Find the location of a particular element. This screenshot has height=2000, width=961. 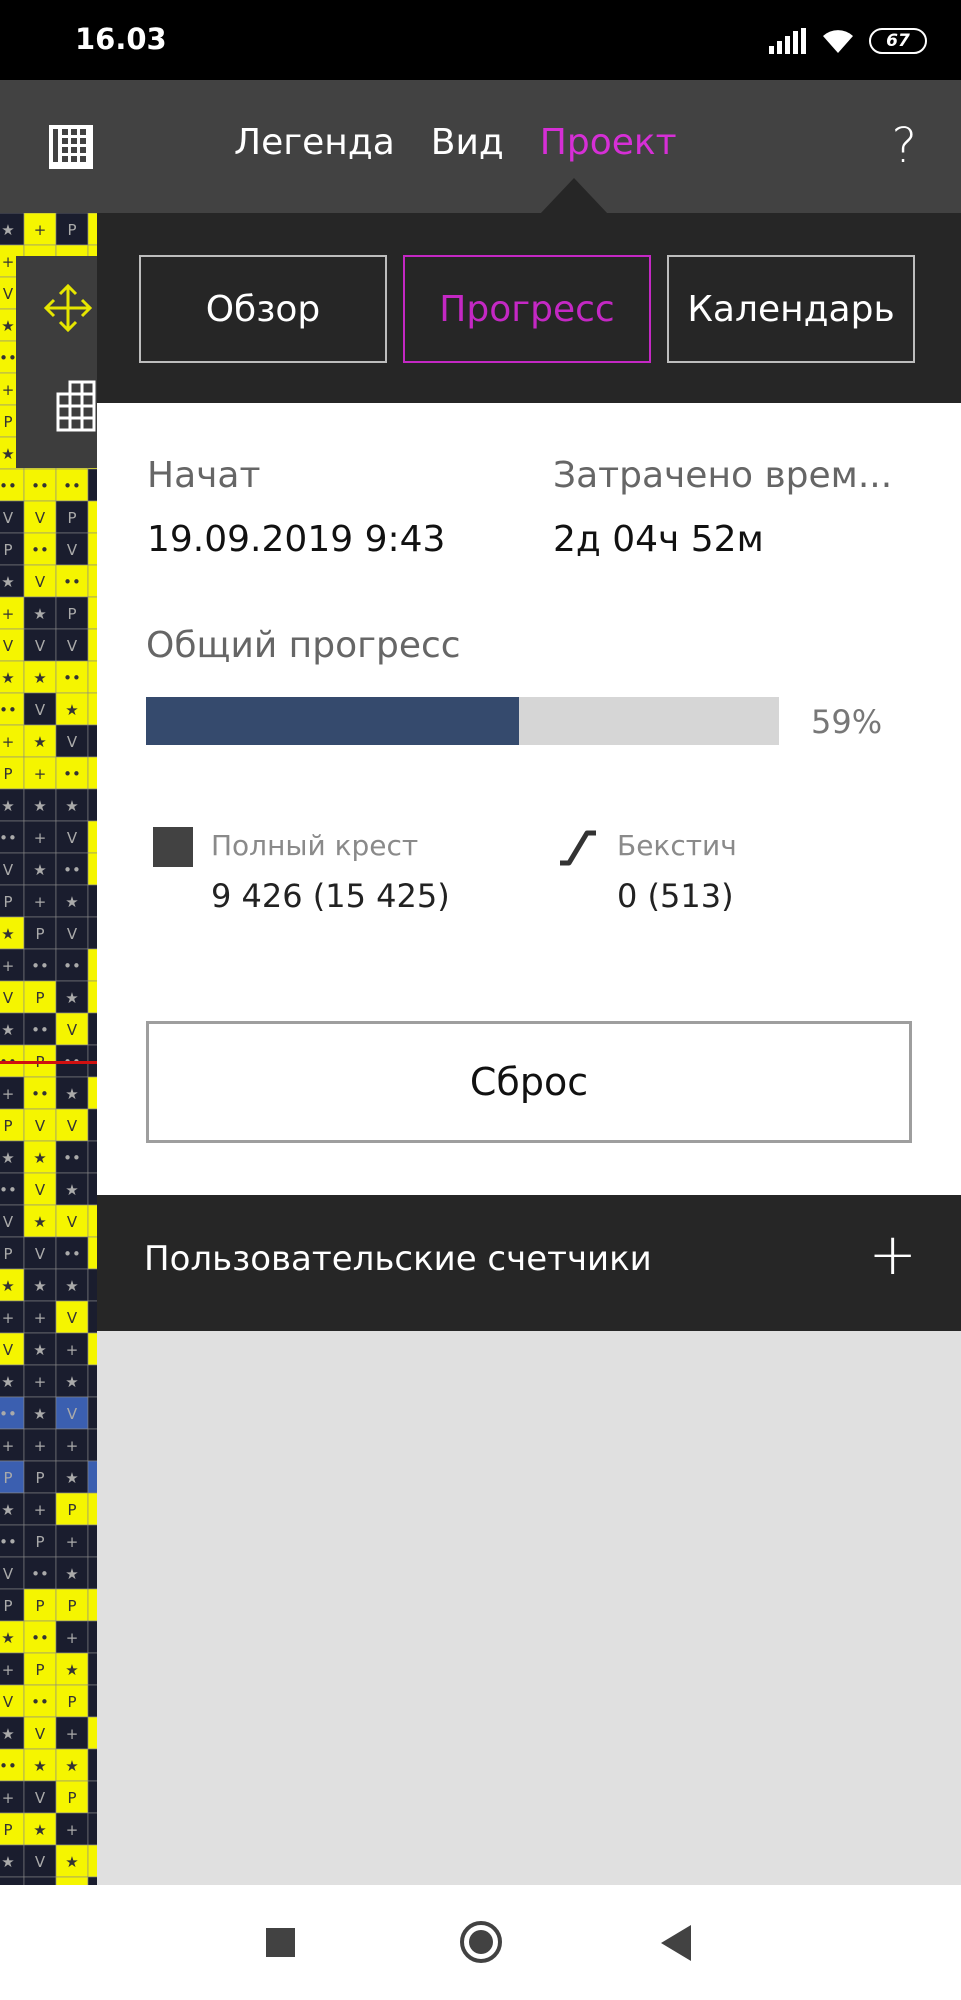

backstitch-value: 0 (513) is located at coordinates (675, 896).